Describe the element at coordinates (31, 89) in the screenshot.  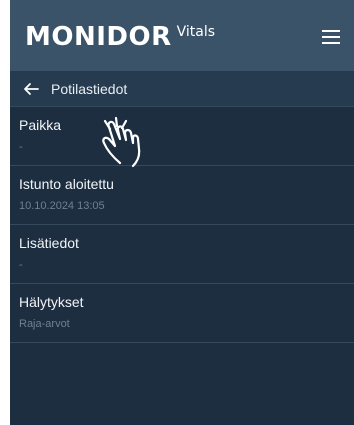
I see `arrow-left-icon` at that location.